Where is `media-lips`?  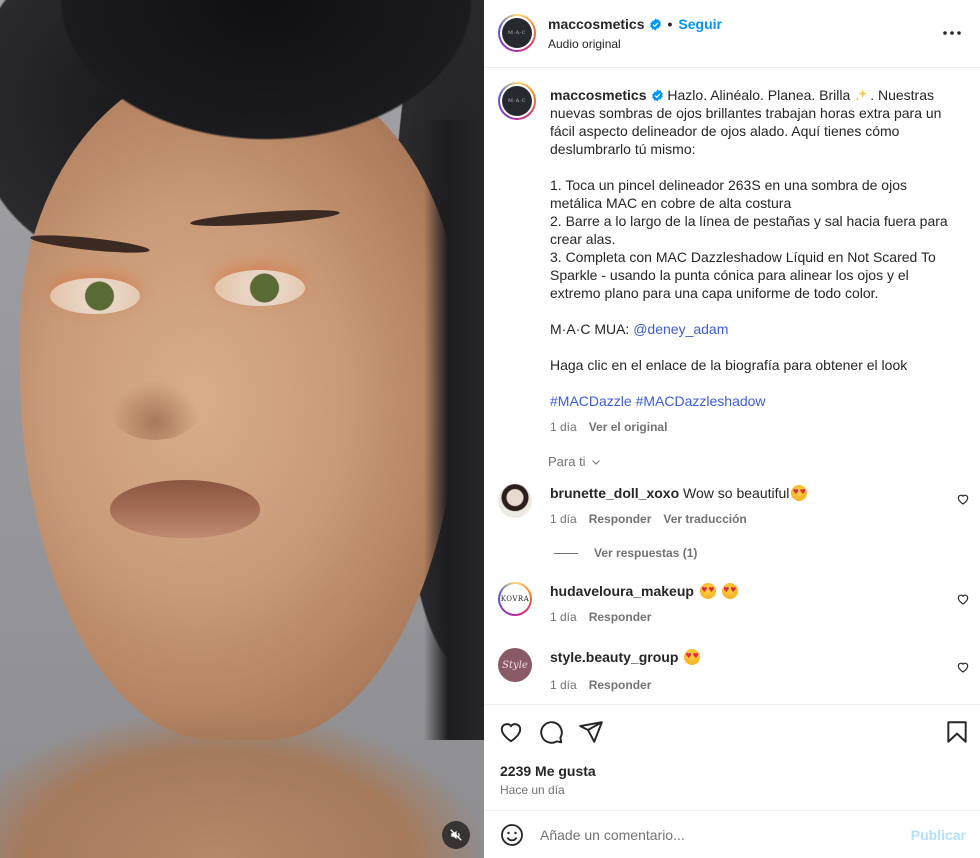 media-lips is located at coordinates (185, 509).